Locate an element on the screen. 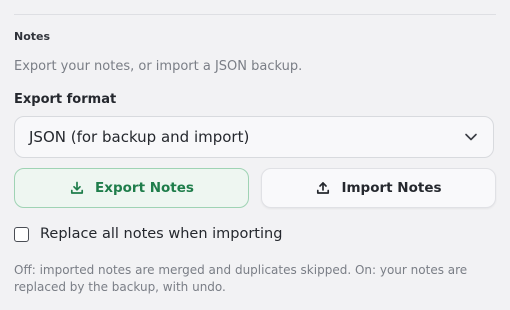 Image resolution: width=510 pixels, height=310 pixels. replace-notes-label: Replace all notes when importing is located at coordinates (161, 234).